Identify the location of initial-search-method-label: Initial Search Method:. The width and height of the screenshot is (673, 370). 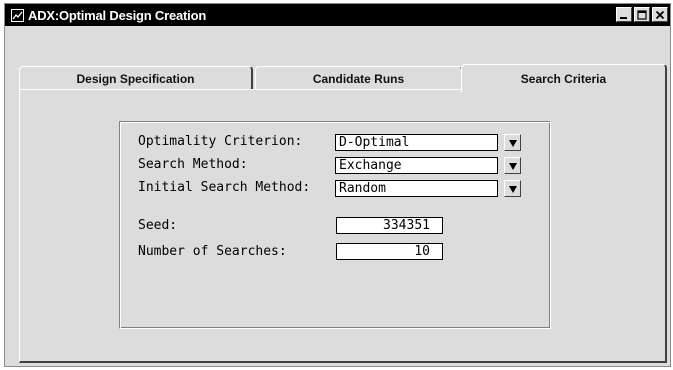
(224, 187).